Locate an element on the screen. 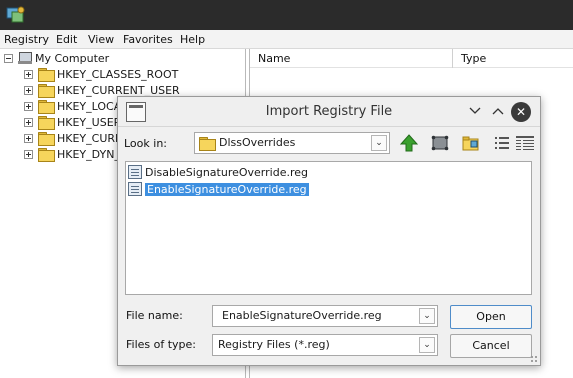  files-of-type-combobox: Registry Files (*.reg) ⌄ is located at coordinates (325, 345).